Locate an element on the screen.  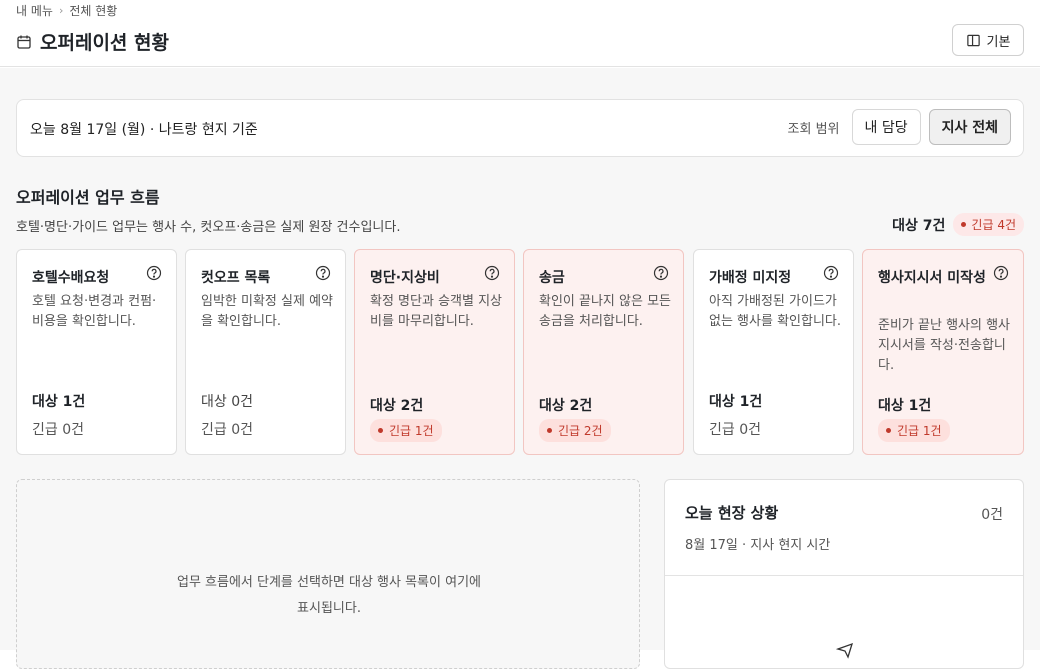
scope-date: 오늘 8월 17일 (월) · 나트랑 현지 기준 is located at coordinates (144, 130).